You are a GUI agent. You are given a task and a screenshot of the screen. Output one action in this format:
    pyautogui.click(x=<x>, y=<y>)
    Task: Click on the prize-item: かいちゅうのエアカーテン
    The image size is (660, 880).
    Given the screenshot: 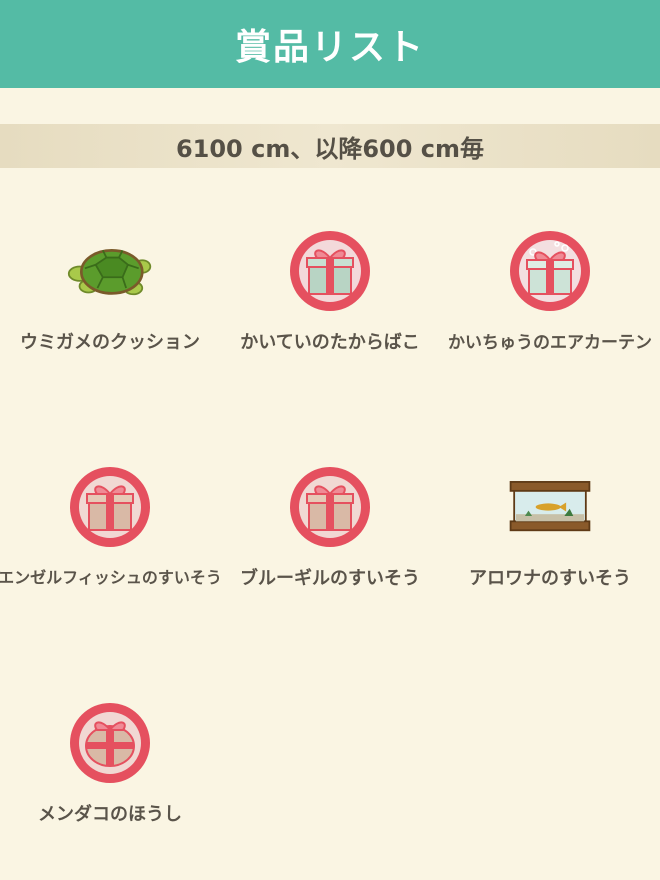 What is the action you would take?
    pyautogui.click(x=550, y=298)
    